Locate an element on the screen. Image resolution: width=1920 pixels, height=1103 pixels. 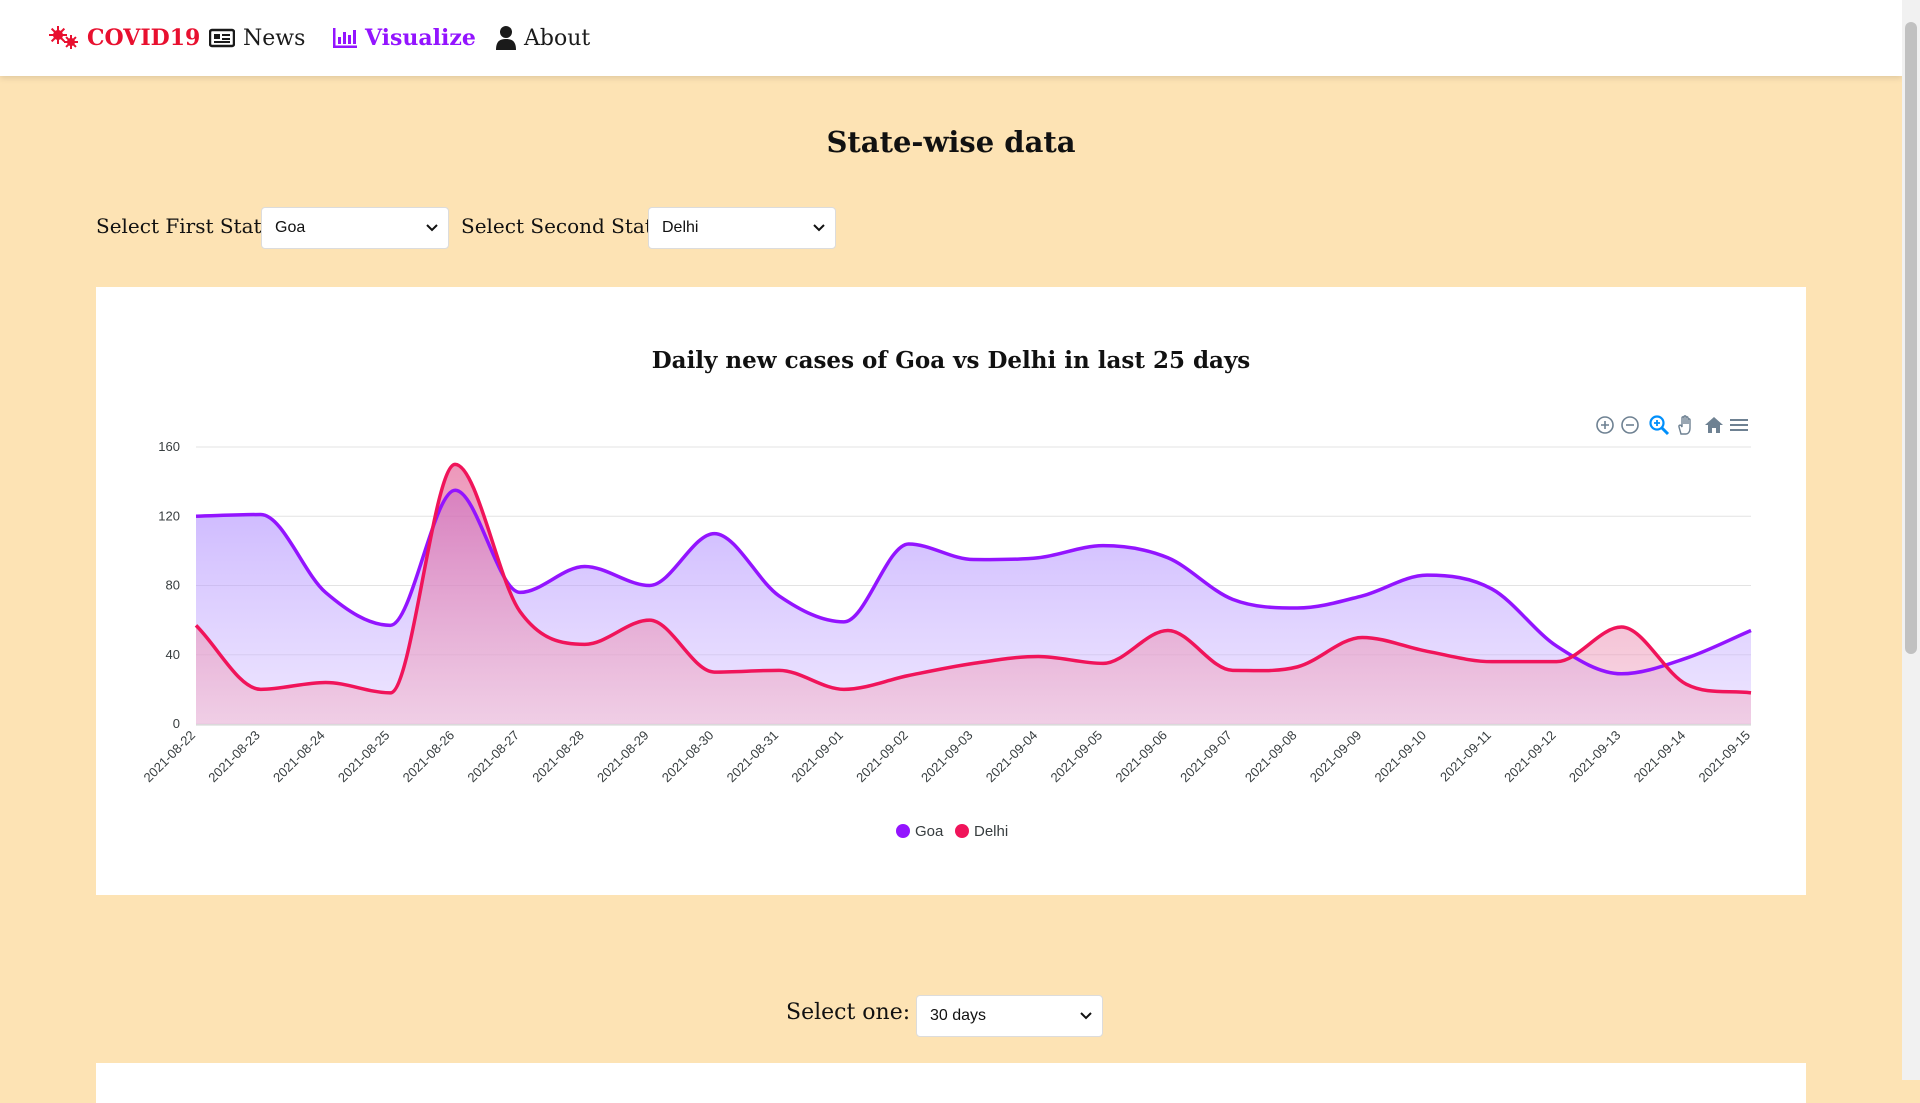
x-tick-label: 2021-09-06 is located at coordinates (1141, 757).